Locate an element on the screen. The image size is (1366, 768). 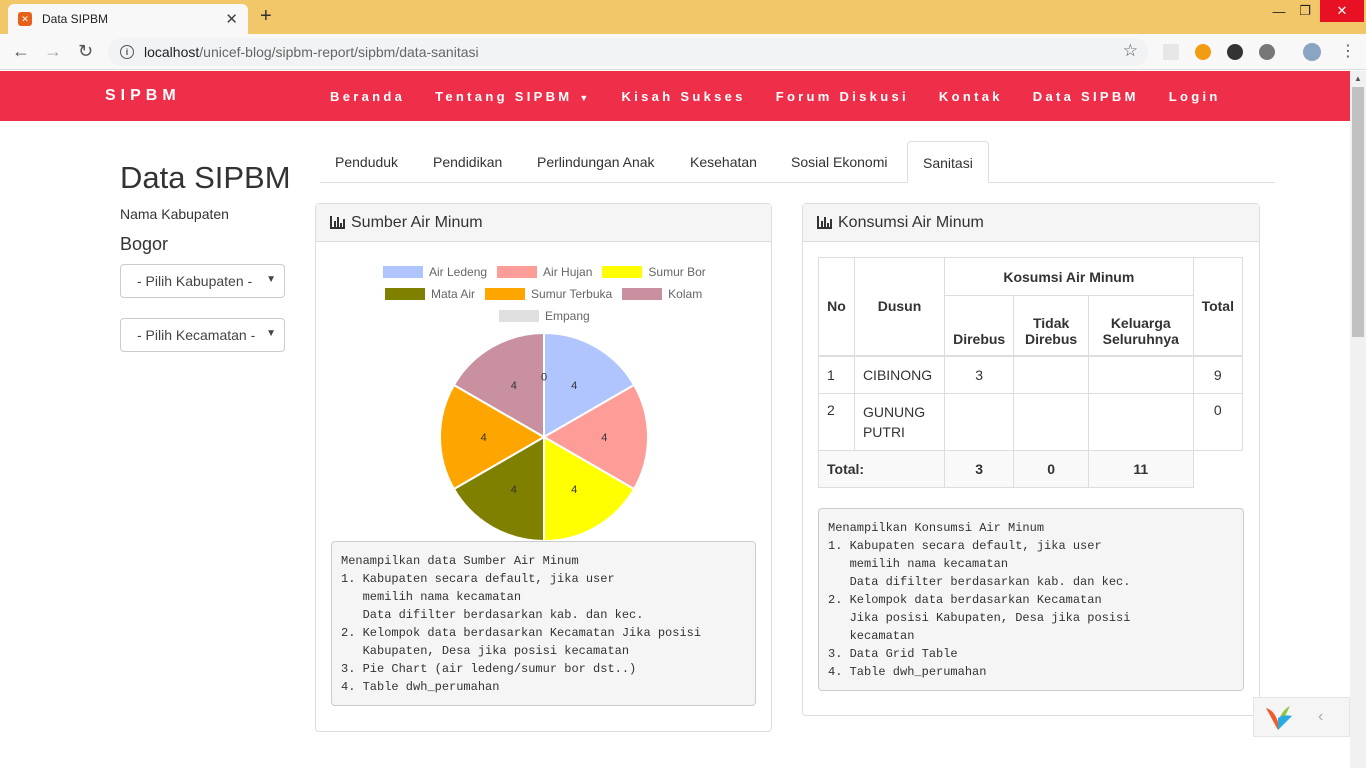
nav-link-tentang-label: Tentang SIPBM is located at coordinates (504, 96).